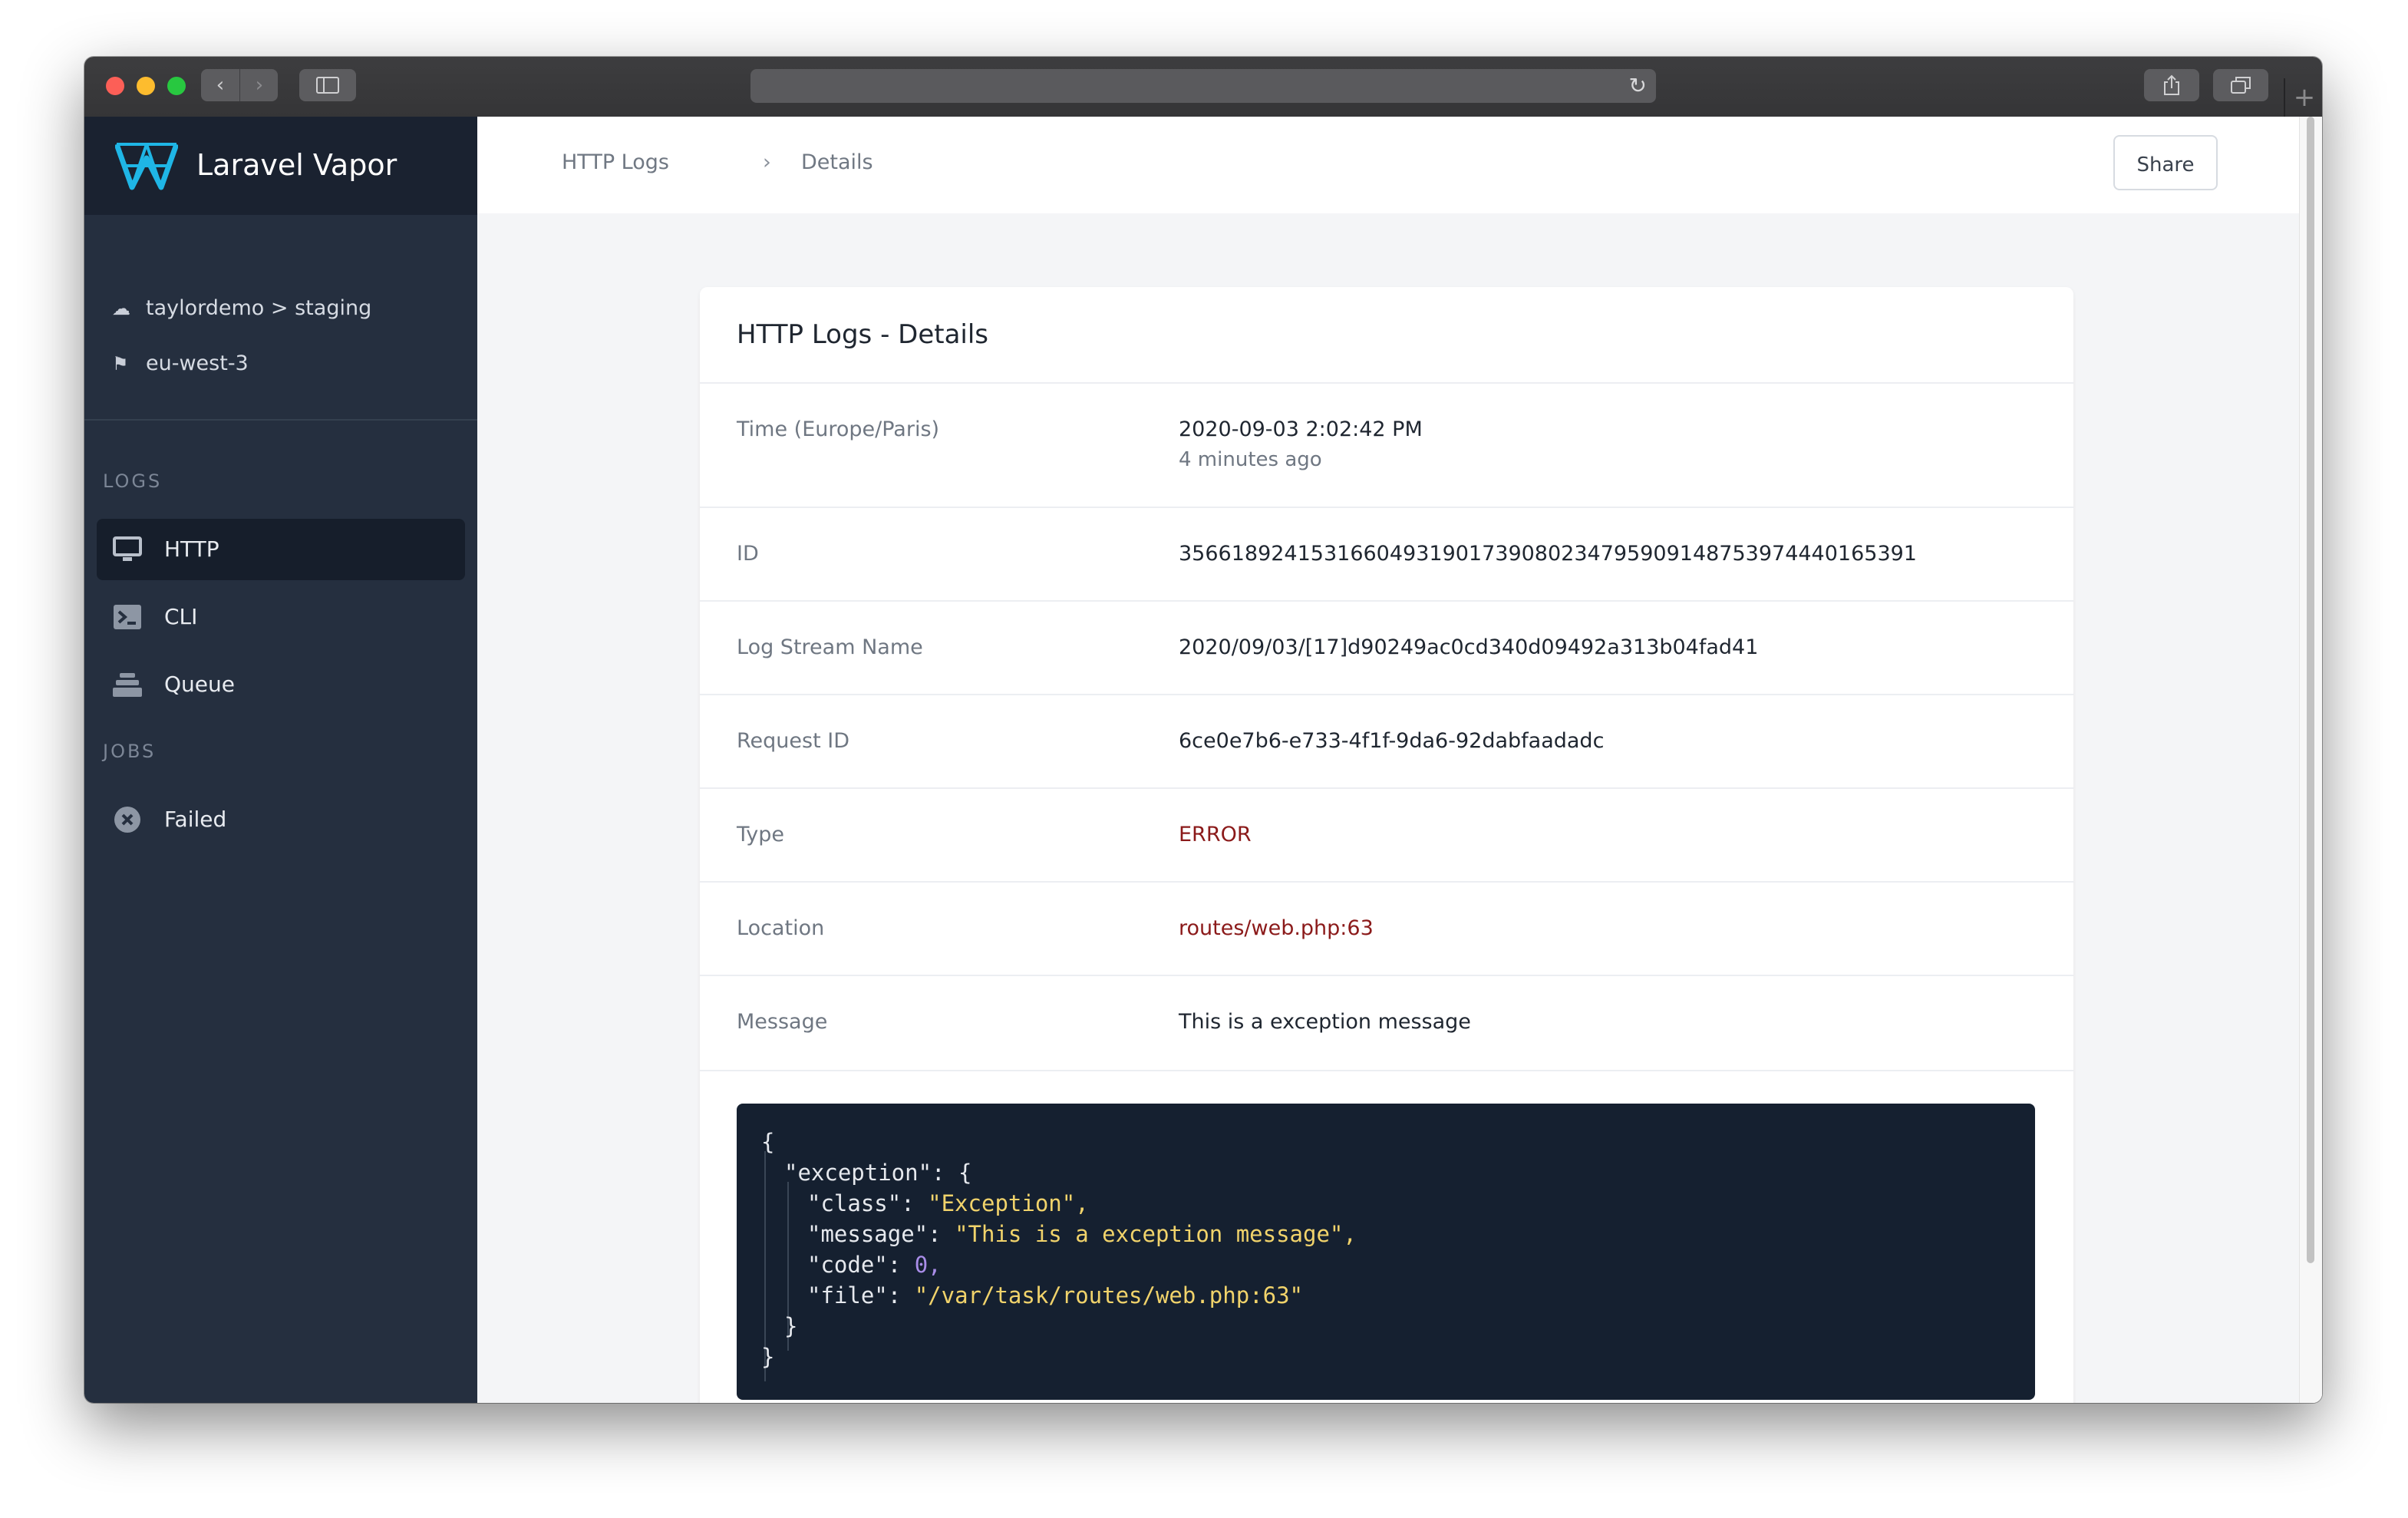 Image resolution: width=2408 pixels, height=1518 pixels. What do you see at coordinates (830, 647) in the screenshot?
I see `detail-key: Log Stream Name` at bounding box center [830, 647].